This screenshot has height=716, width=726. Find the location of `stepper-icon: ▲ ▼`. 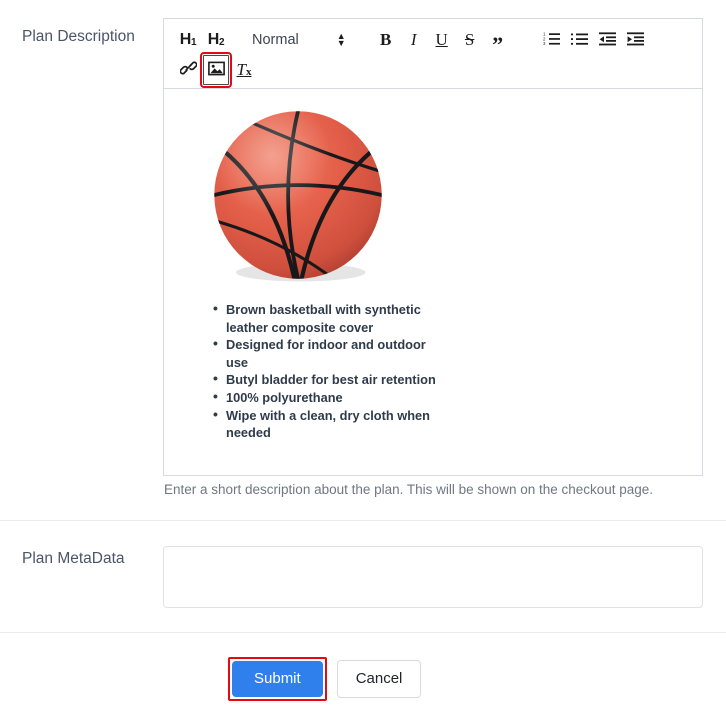

stepper-icon: ▲ ▼ is located at coordinates (341, 39).